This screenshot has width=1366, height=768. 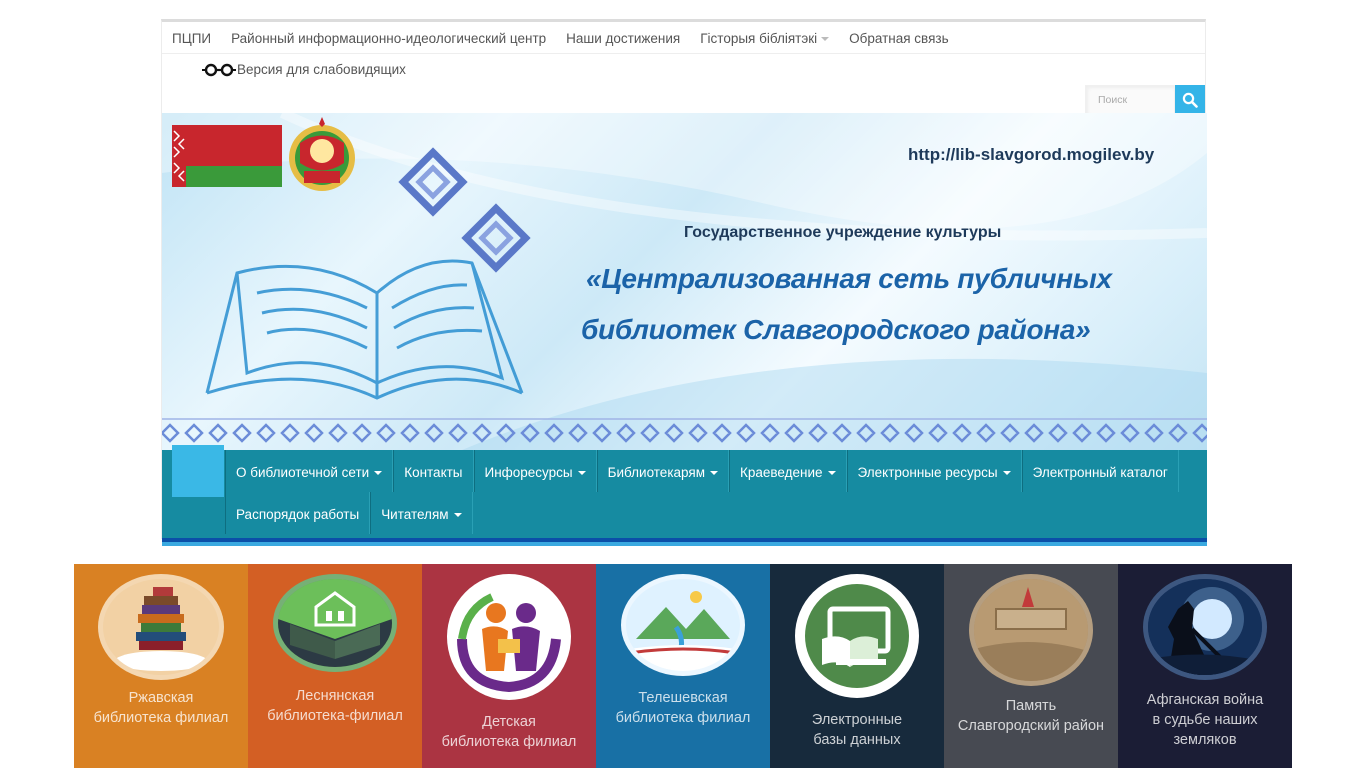 I want to click on low-vision-version-link: Версия для слабовидящих, so click(x=304, y=69).